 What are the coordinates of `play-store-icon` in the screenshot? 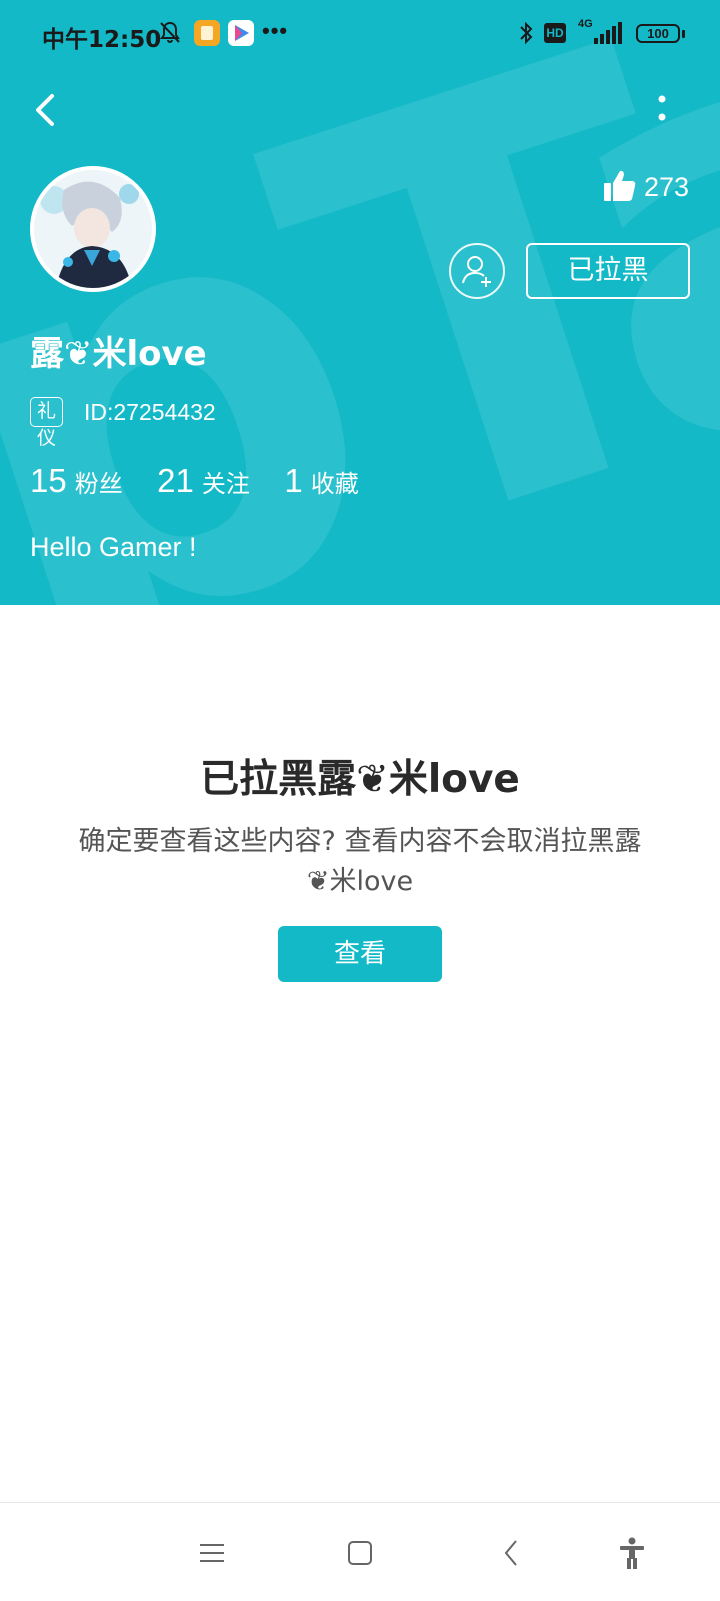 It's located at (241, 33).